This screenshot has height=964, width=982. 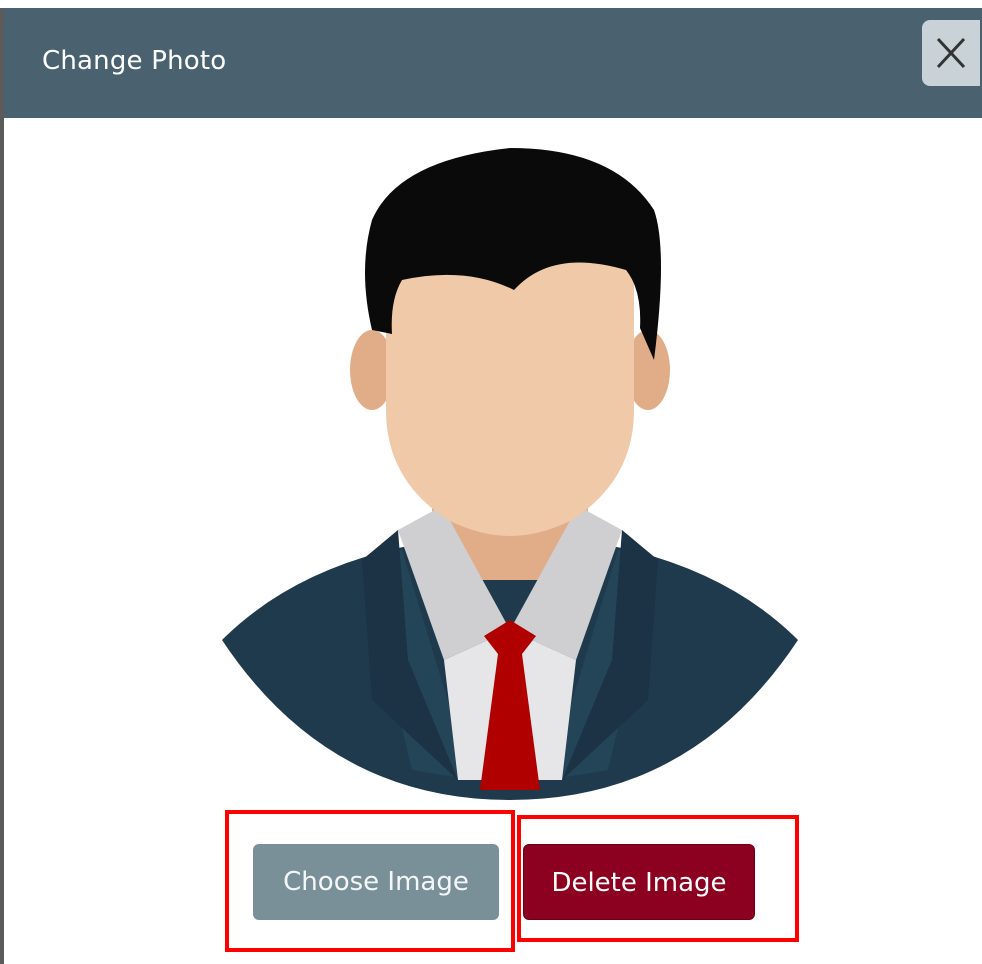 What do you see at coordinates (376, 882) in the screenshot?
I see `choose-image-button: Choose Image` at bounding box center [376, 882].